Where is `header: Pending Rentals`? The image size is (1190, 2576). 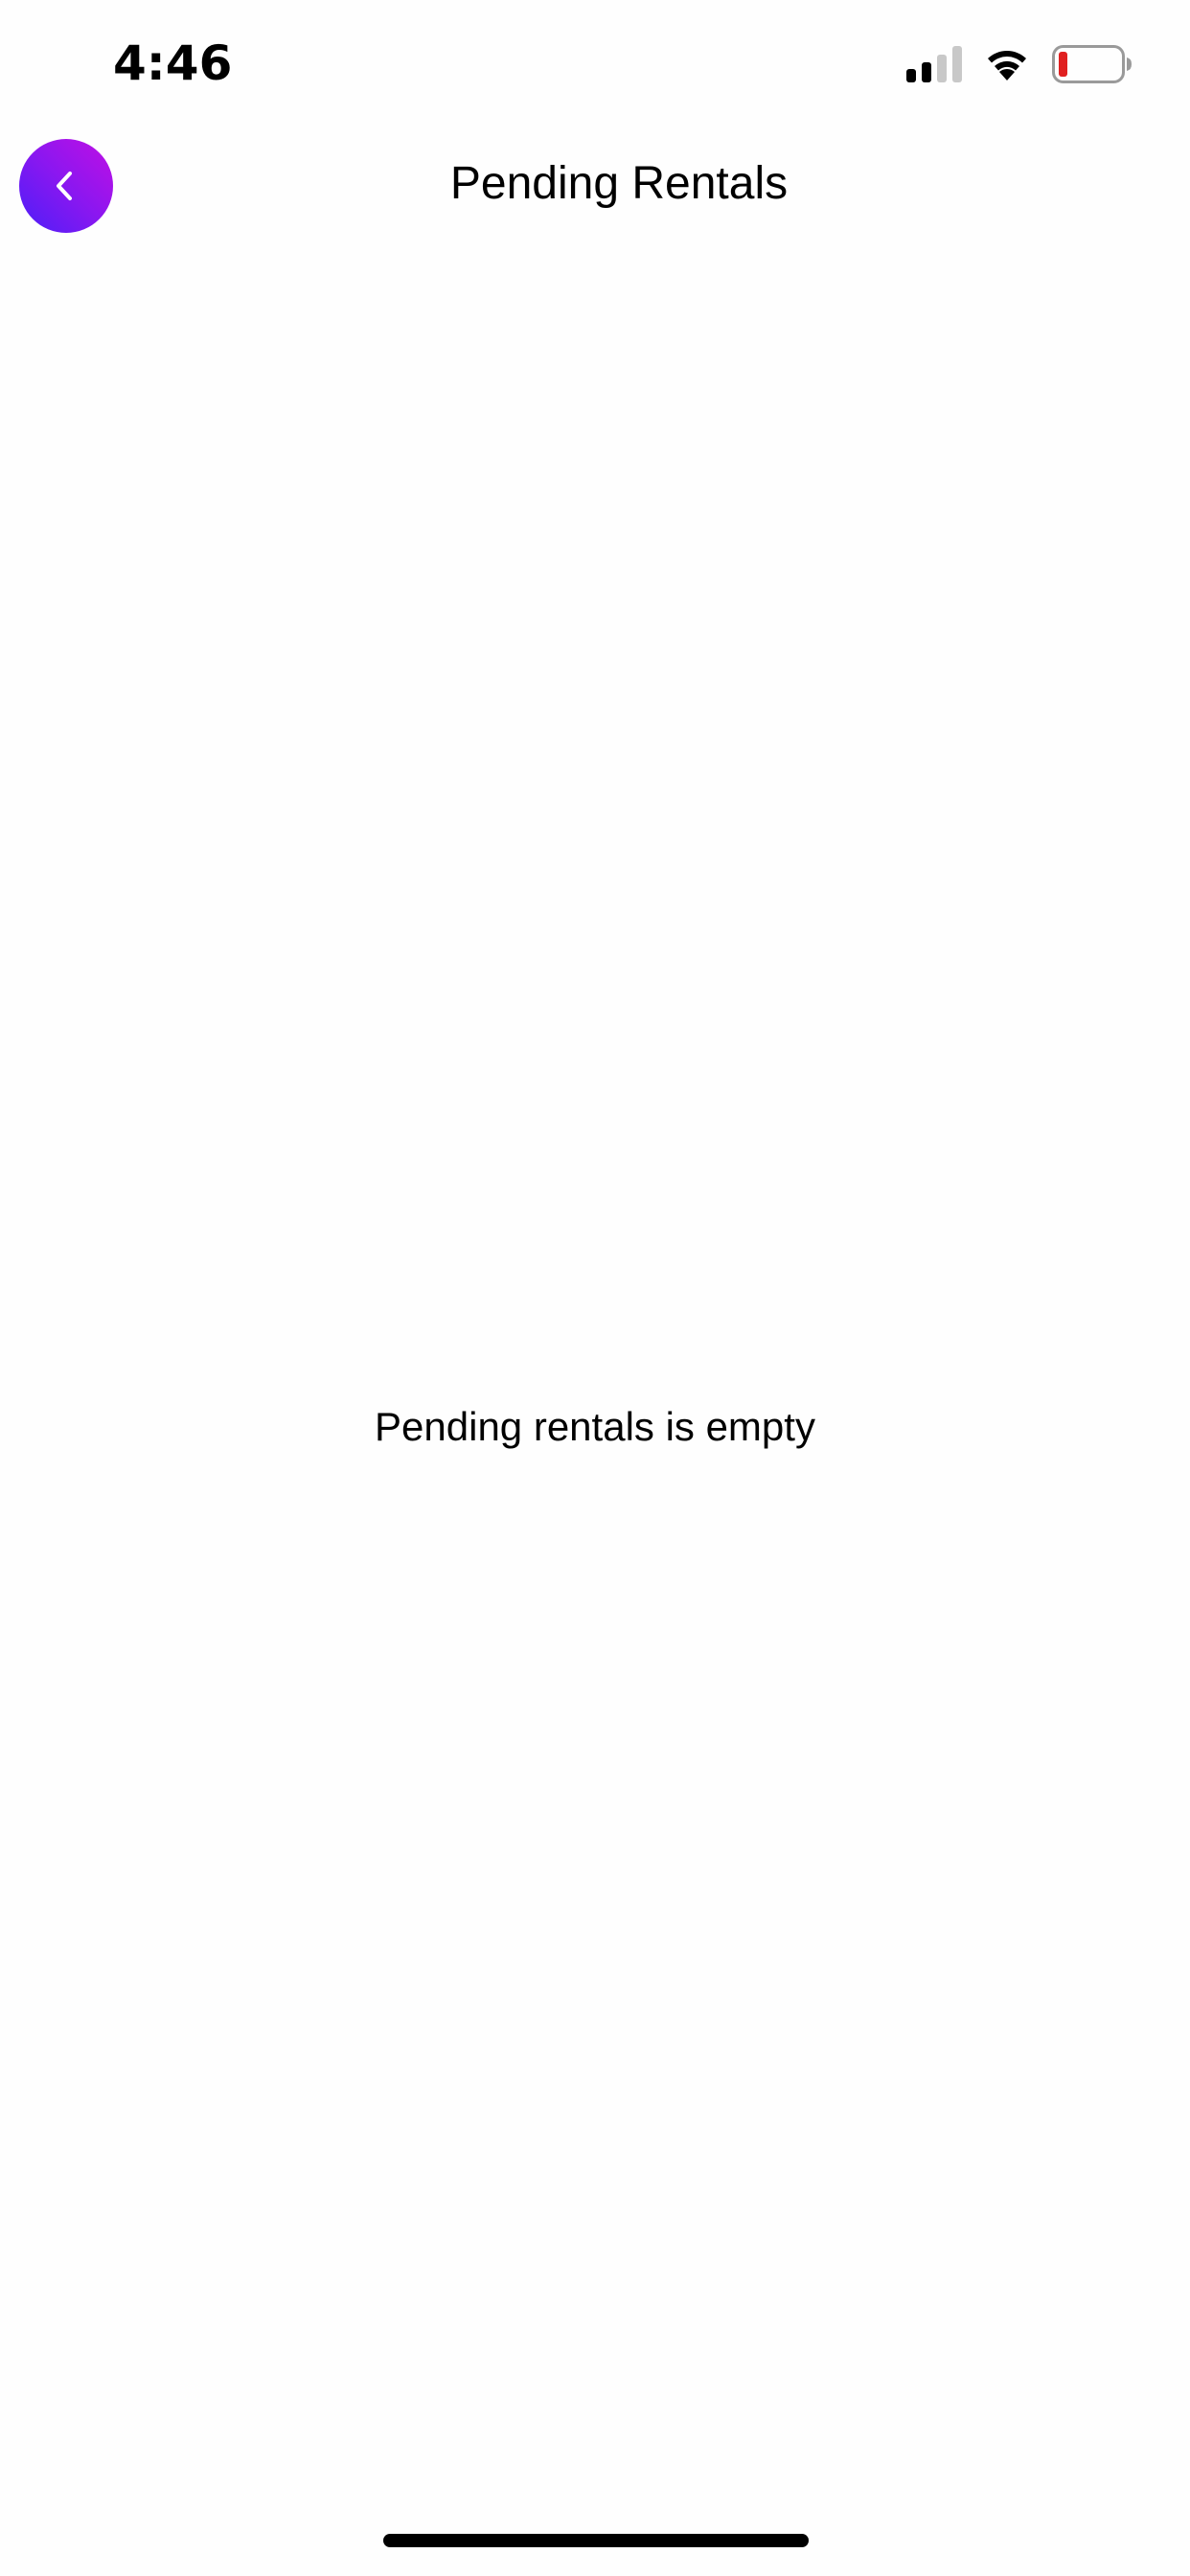
header: Pending Rentals is located at coordinates (595, 184).